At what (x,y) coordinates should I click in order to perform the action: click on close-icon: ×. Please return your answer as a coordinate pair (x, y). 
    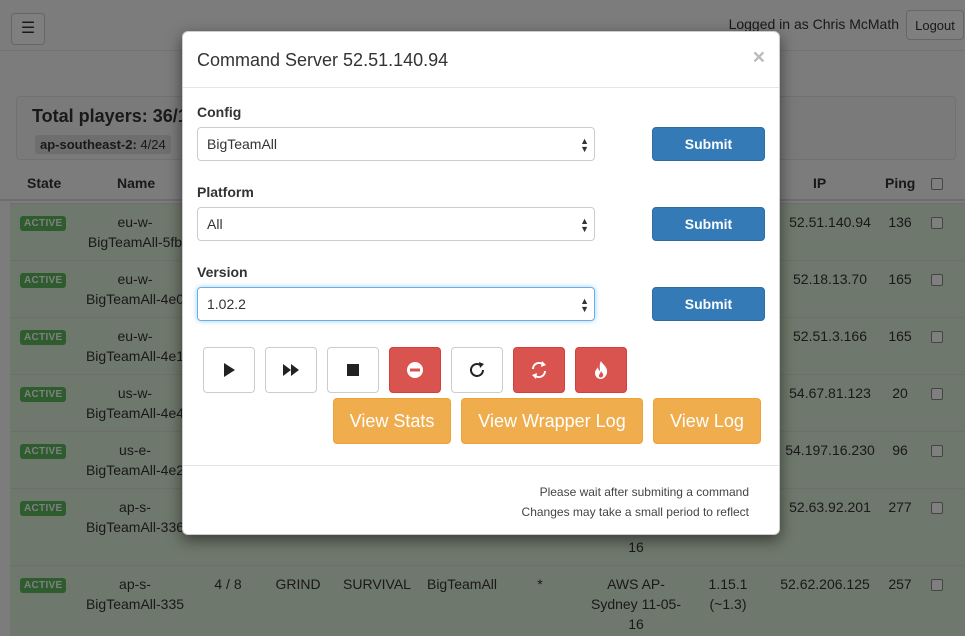
    Looking at the image, I should click on (759, 58).